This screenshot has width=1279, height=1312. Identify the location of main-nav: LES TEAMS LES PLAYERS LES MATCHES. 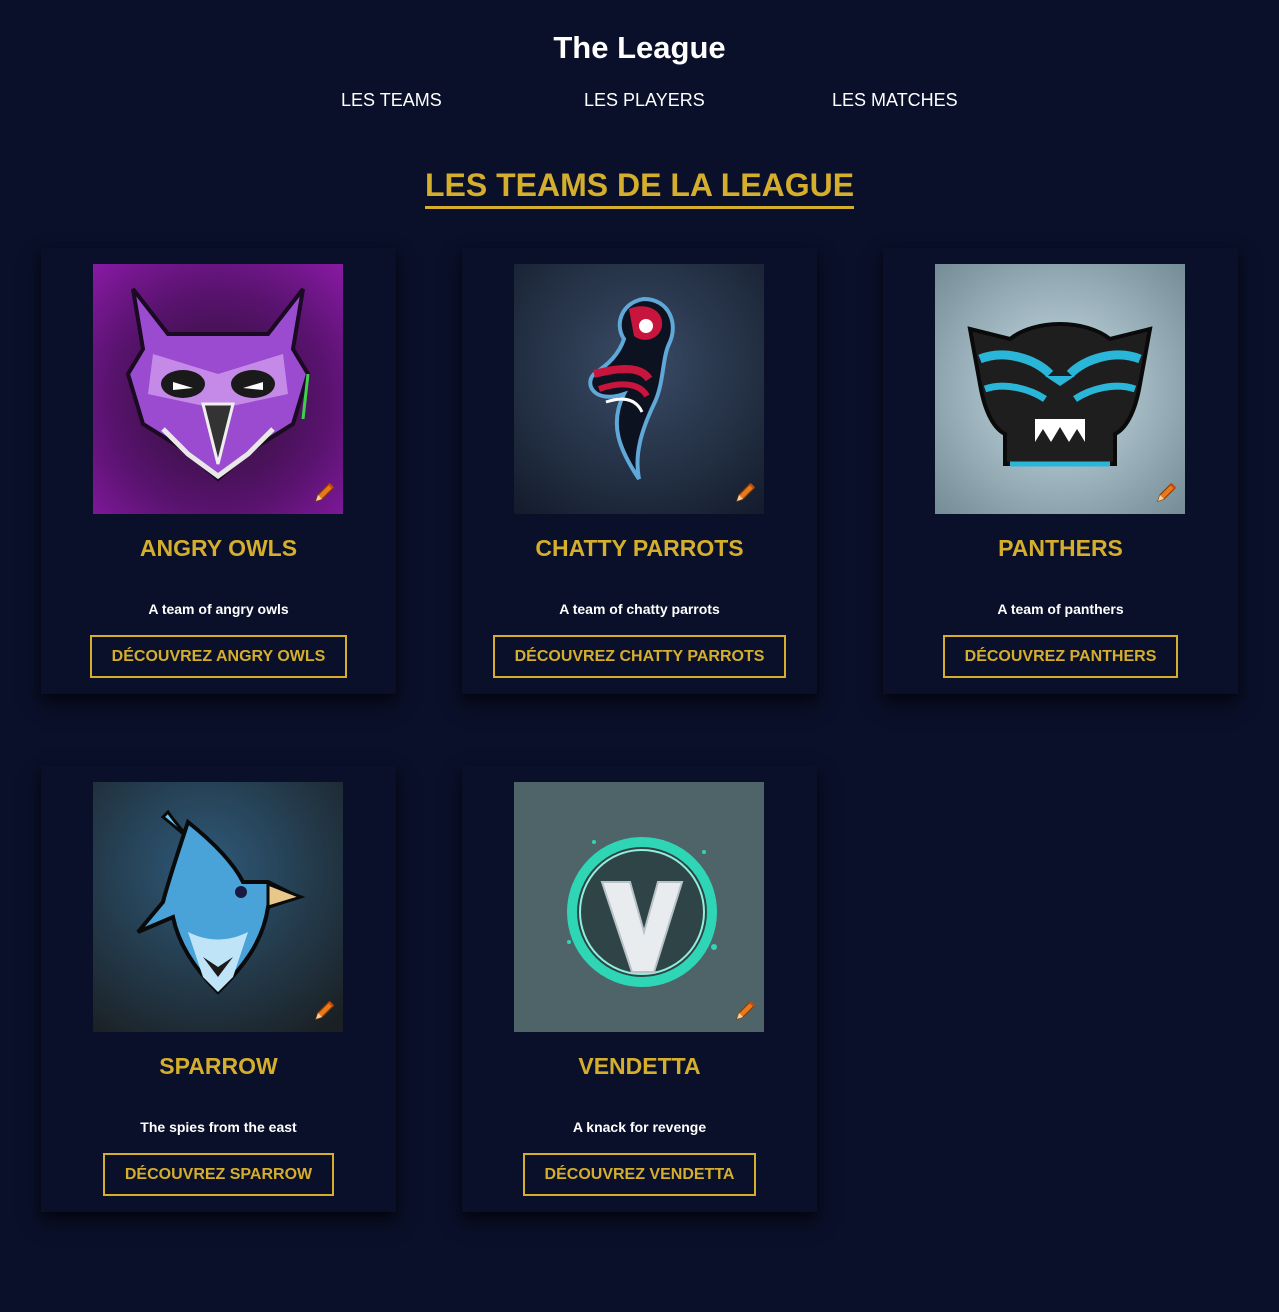
(639, 100).